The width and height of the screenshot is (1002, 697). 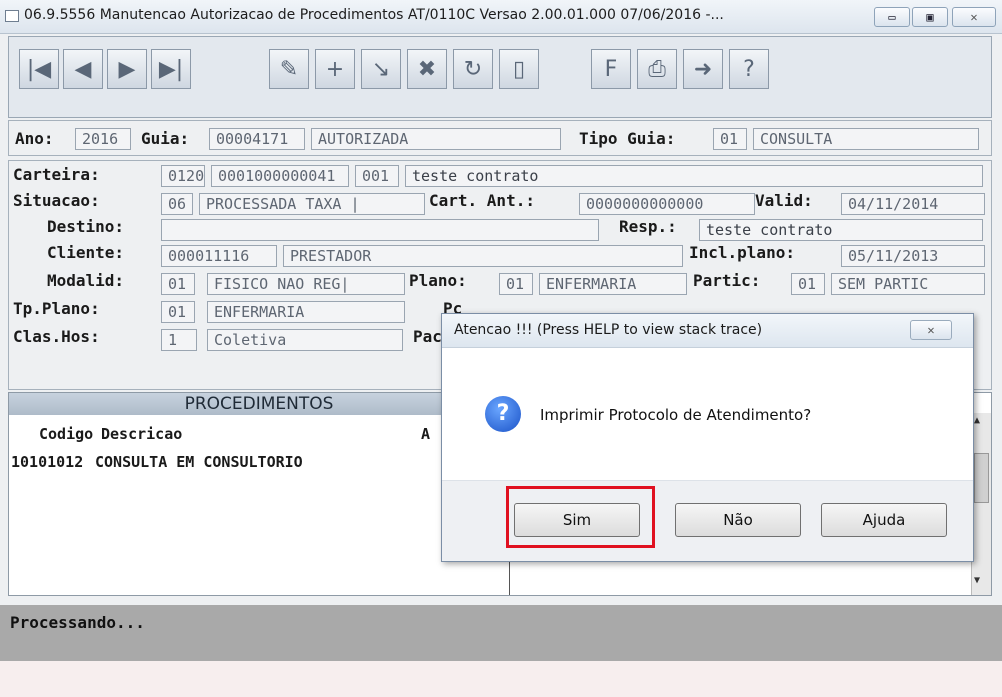 I want to click on previous-record-icon: ◀, so click(x=83, y=69).